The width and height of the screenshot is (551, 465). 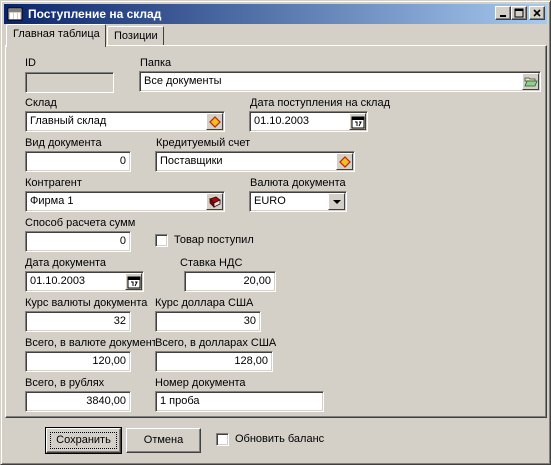 What do you see at coordinates (95, 14) in the screenshot?
I see `window-title: Поступление на склад` at bounding box center [95, 14].